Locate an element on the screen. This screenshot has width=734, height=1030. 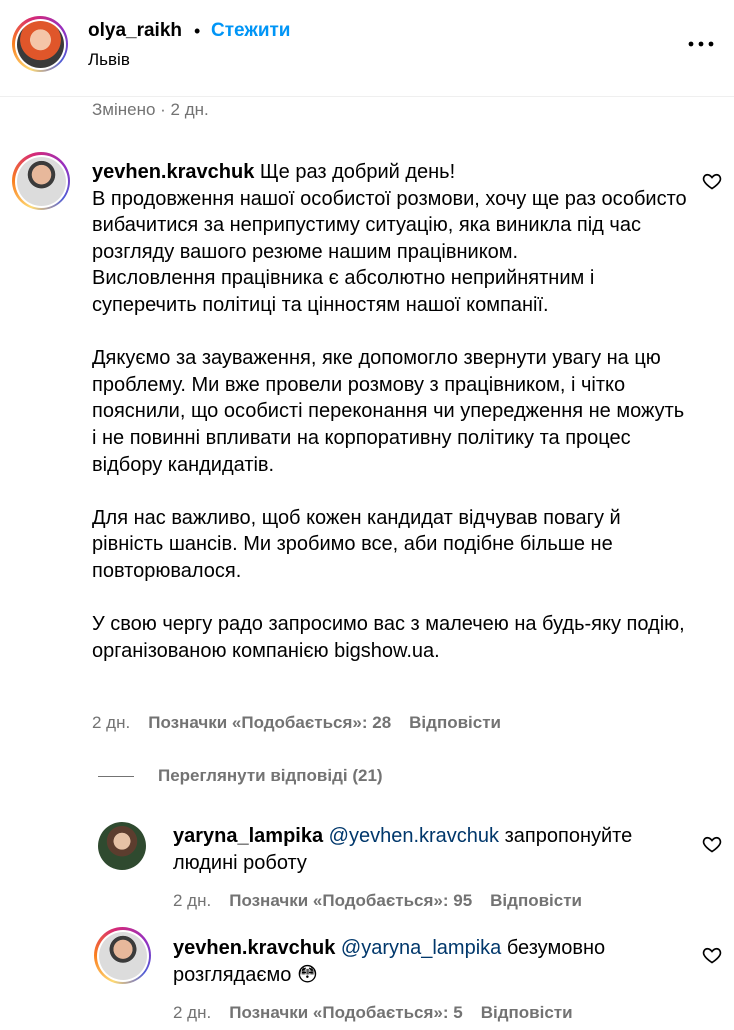
post-author-username: olya_raikh is located at coordinates (135, 31).